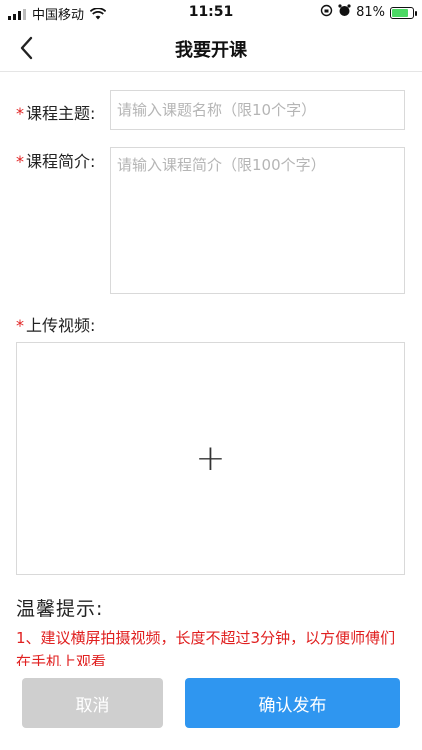 The height and width of the screenshot is (750, 422). I want to click on video-label: * 上传视频:, so click(55, 324).